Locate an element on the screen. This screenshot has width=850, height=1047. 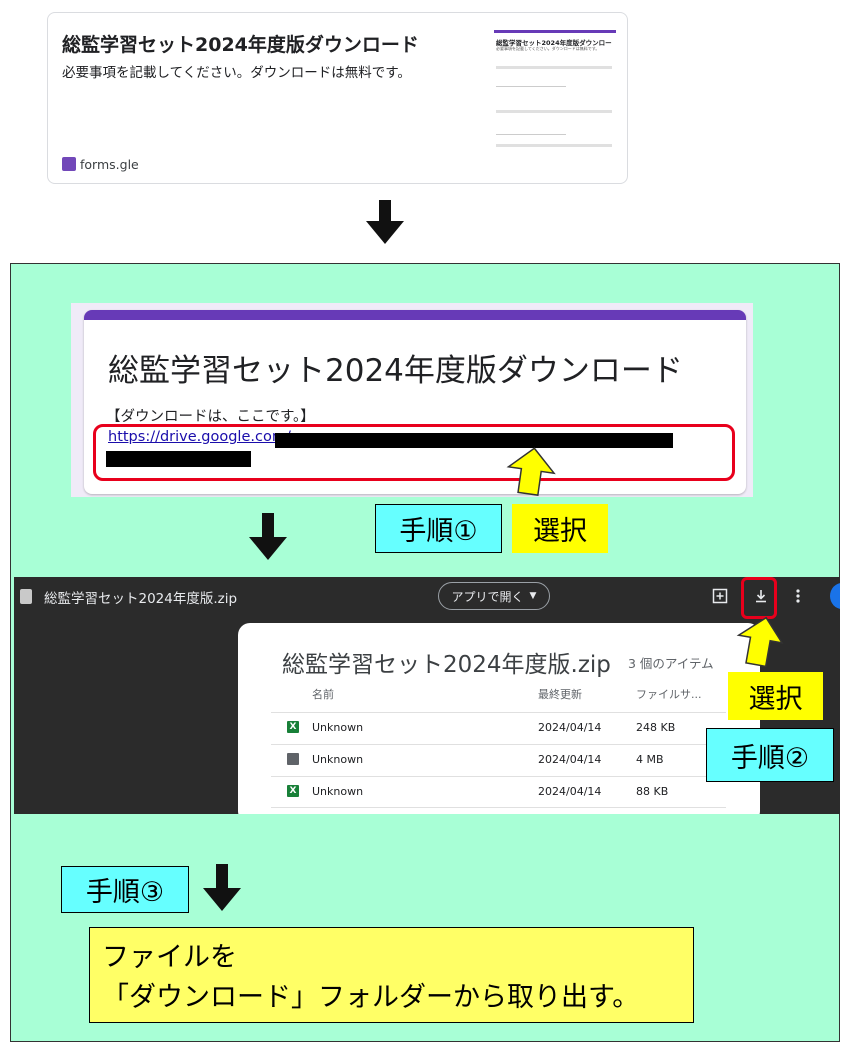
item-count: 3 個のアイテム is located at coordinates (671, 663).